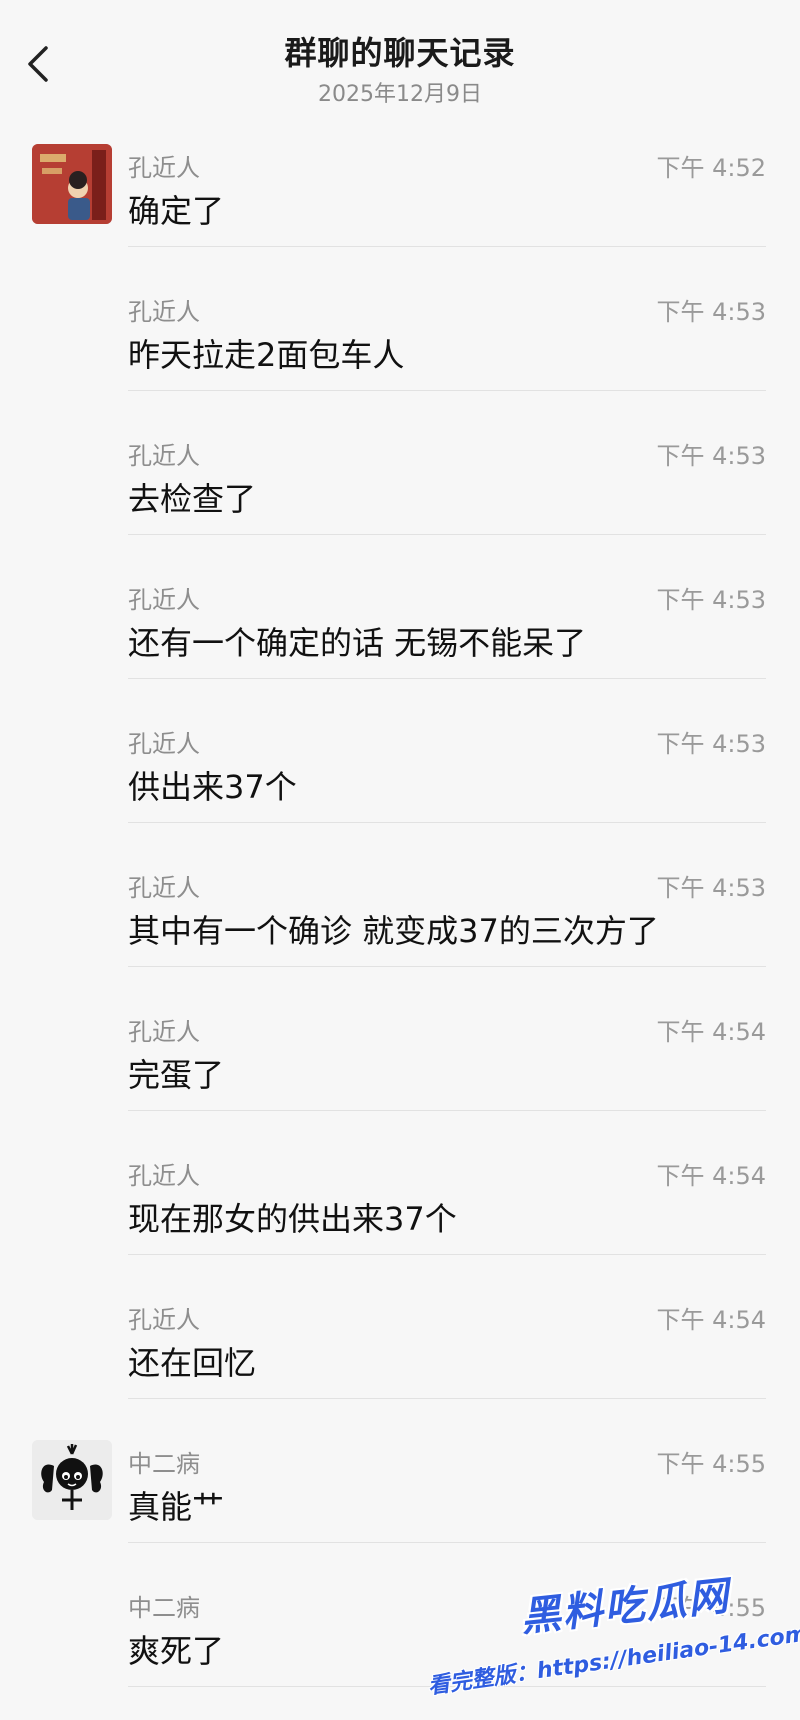 The width and height of the screenshot is (800, 1720). I want to click on message-text: 供出来37个, so click(212, 785).